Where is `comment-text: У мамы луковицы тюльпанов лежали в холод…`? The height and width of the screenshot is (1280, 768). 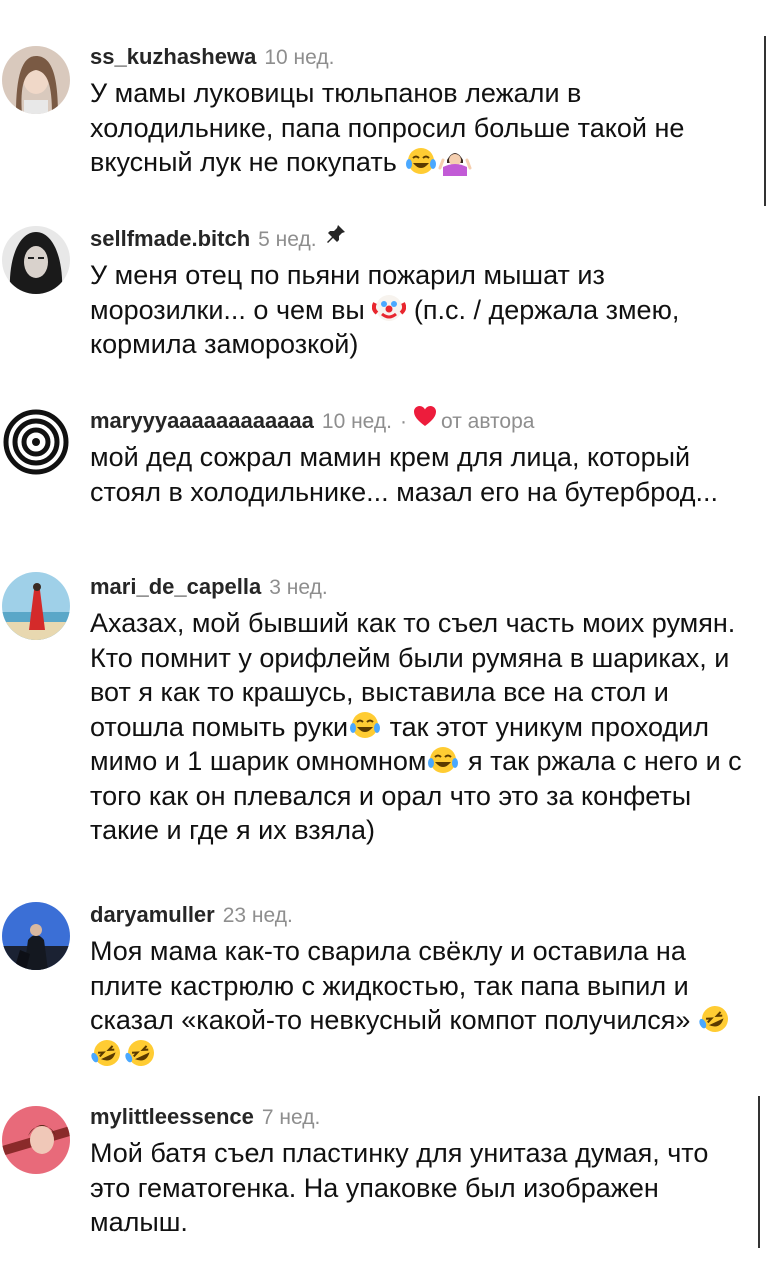 comment-text: У мамы луковицы тюльпанов лежали в холод… is located at coordinates (423, 128).